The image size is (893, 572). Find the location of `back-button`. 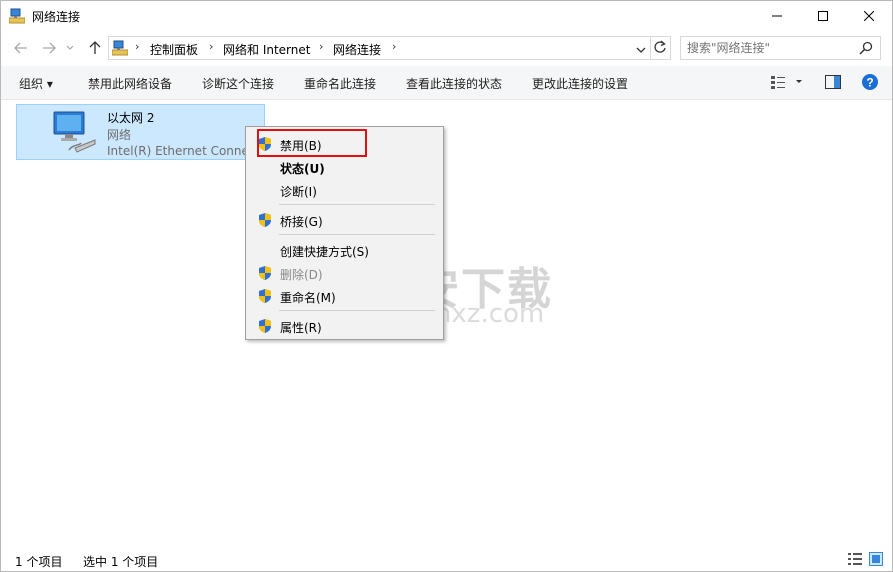

back-button is located at coordinates (21, 48).